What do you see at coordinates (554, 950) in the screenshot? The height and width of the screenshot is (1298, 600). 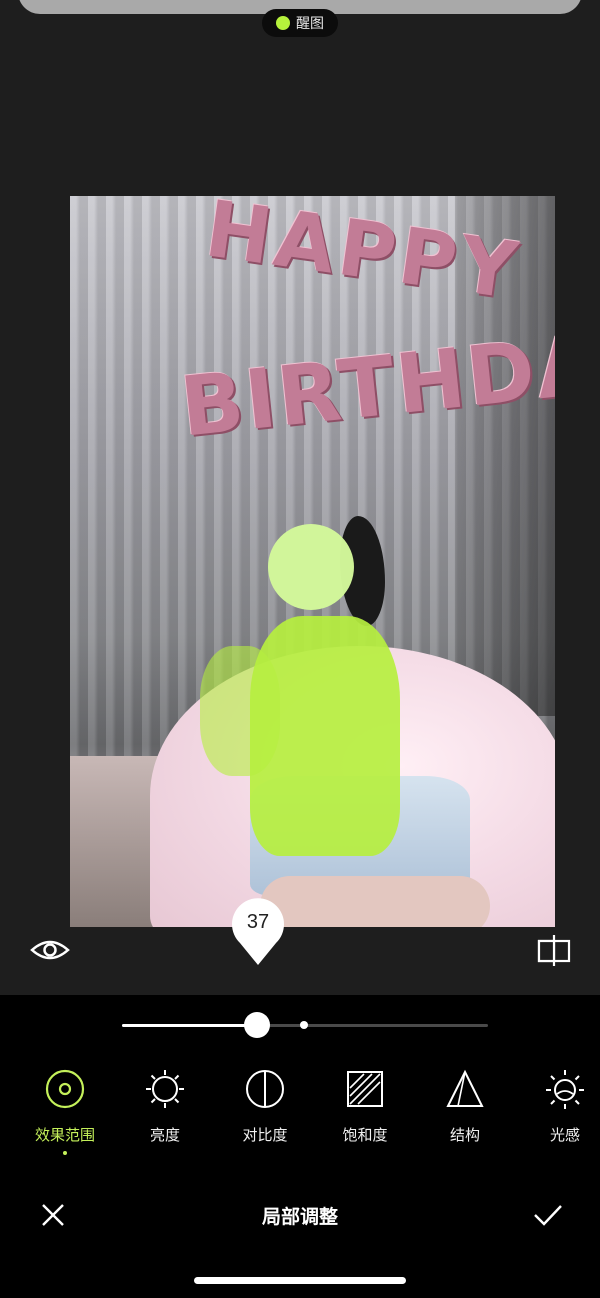 I see `compare-icon` at bounding box center [554, 950].